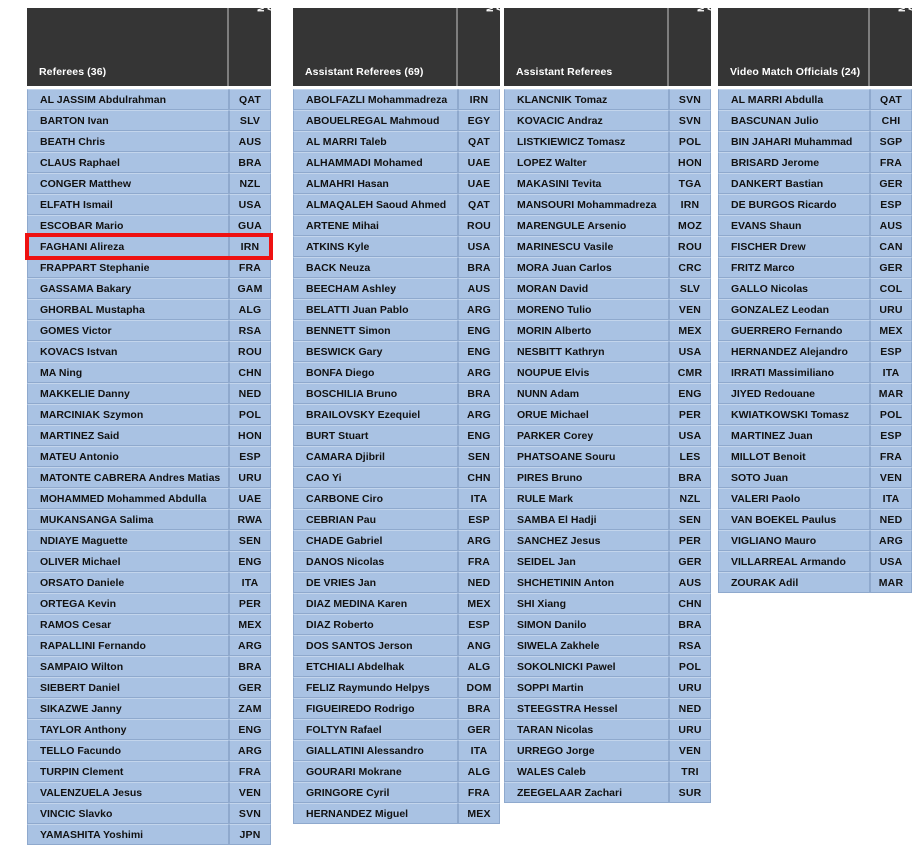  What do you see at coordinates (396, 351) in the screenshot?
I see `table-row: BESWICK Gary ENG` at bounding box center [396, 351].